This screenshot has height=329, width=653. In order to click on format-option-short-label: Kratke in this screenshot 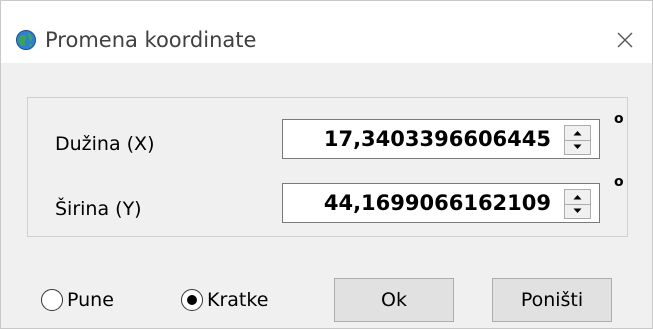, I will do `click(238, 300)`.